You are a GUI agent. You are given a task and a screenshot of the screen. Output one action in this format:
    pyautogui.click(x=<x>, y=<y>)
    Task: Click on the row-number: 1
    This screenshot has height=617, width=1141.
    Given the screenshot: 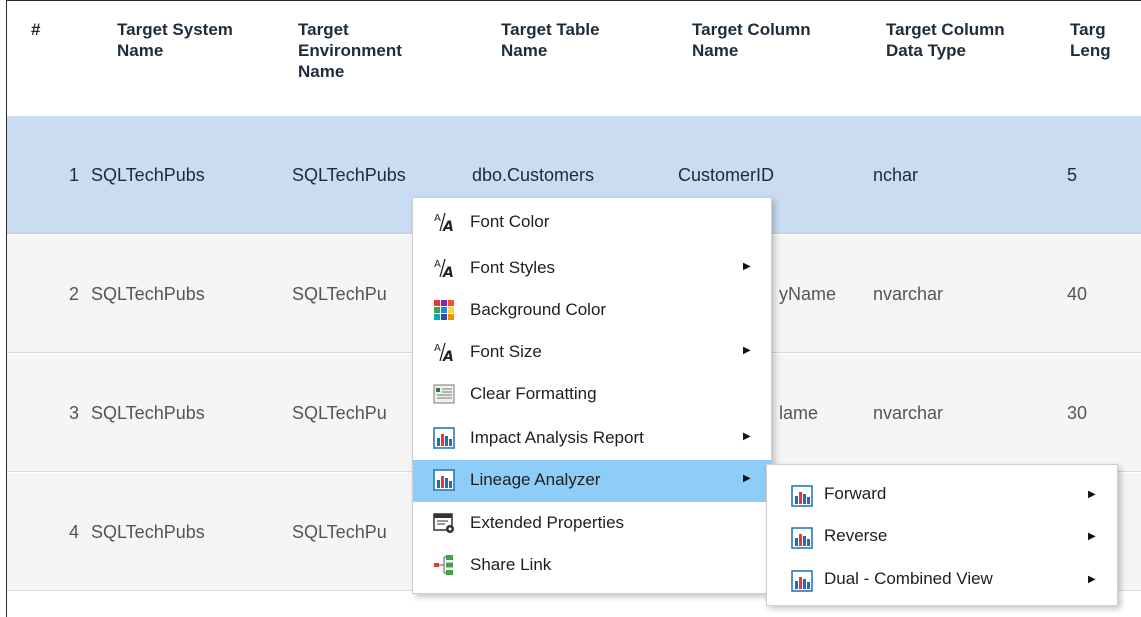 What is the action you would take?
    pyautogui.click(x=73, y=175)
    